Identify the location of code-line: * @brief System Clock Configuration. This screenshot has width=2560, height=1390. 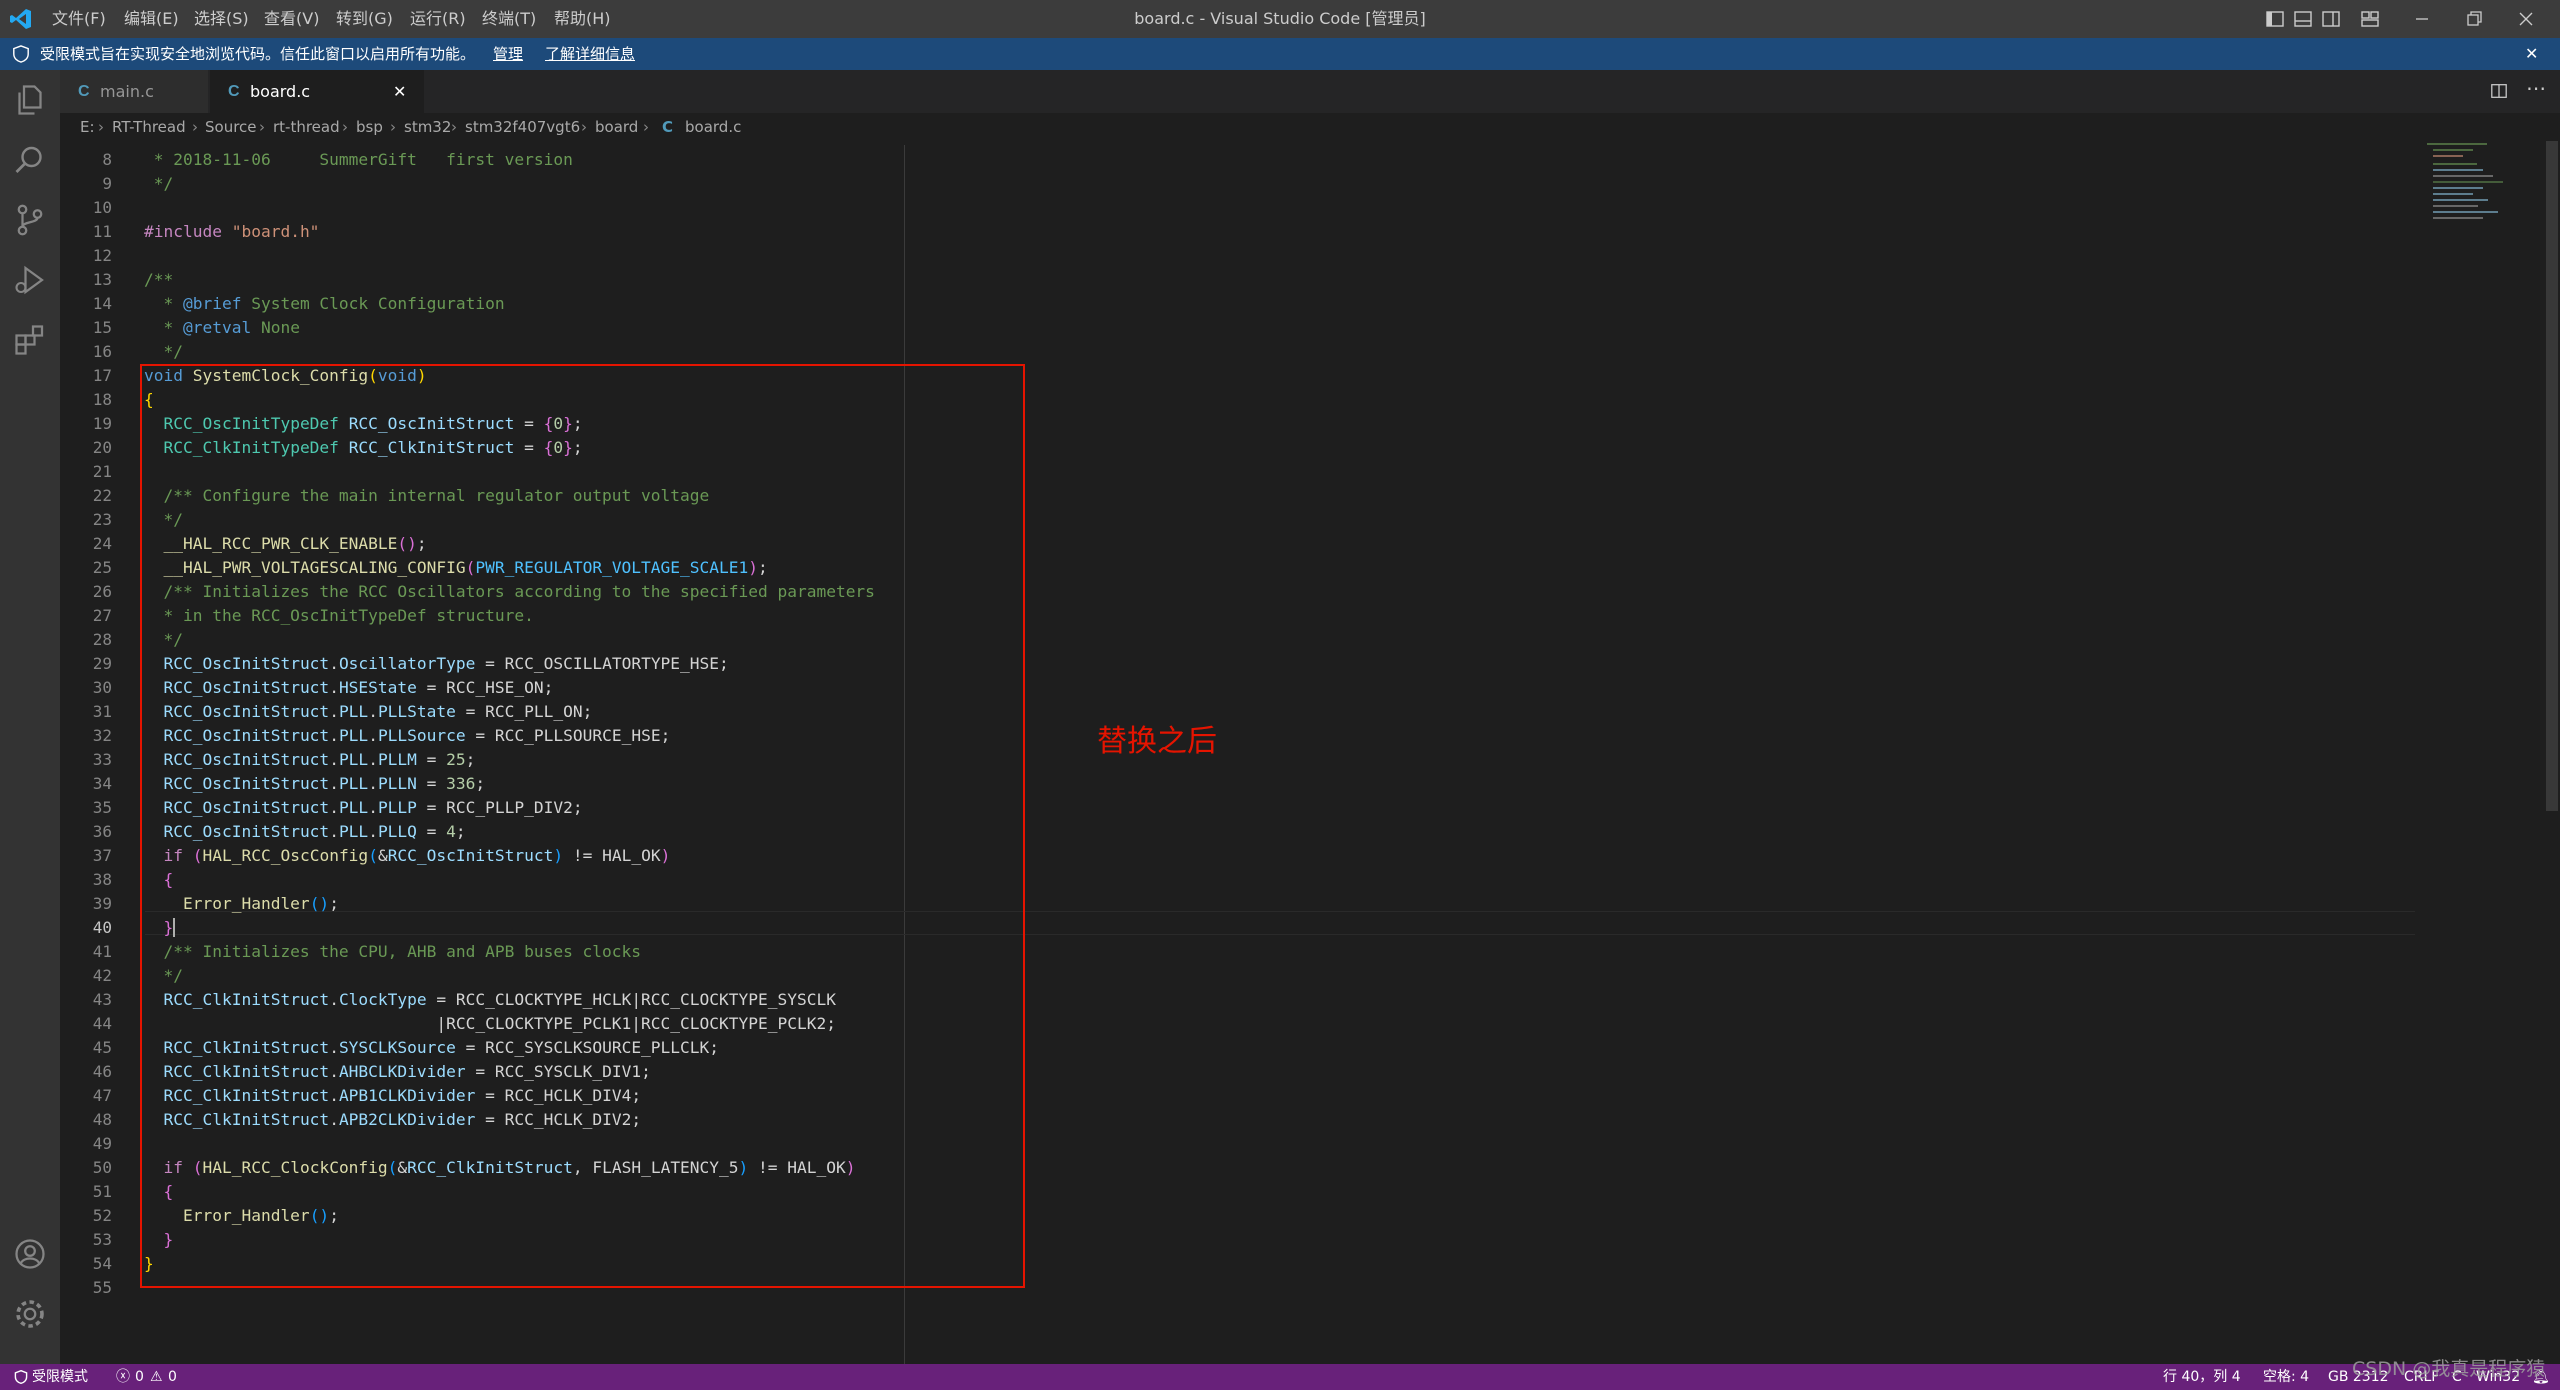
(324, 303).